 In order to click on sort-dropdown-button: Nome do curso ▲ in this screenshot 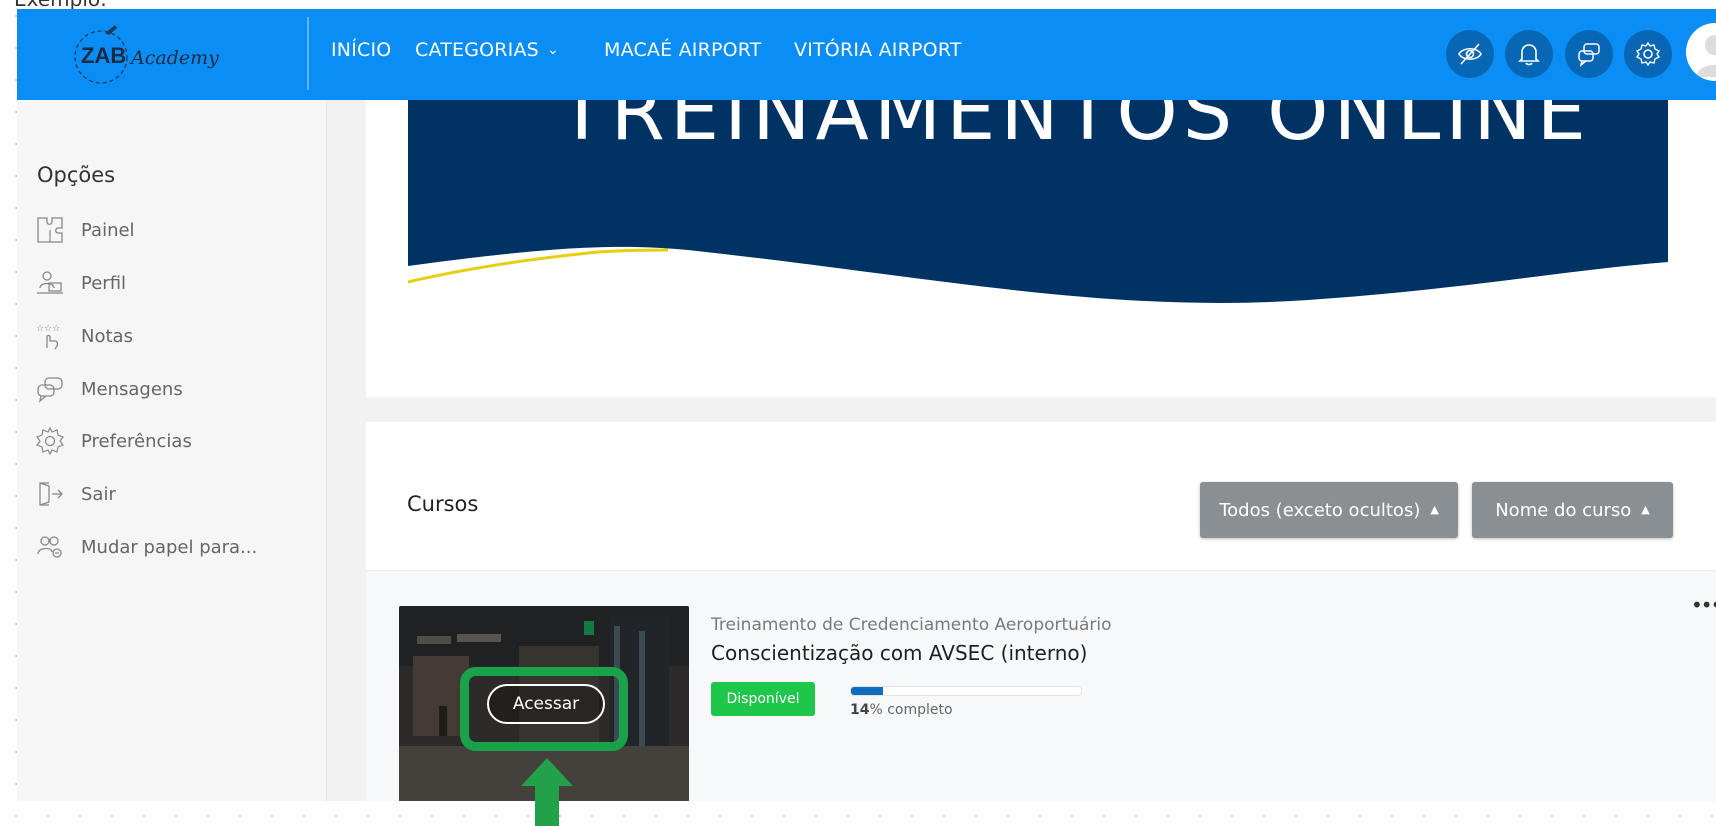, I will do `click(1572, 510)`.